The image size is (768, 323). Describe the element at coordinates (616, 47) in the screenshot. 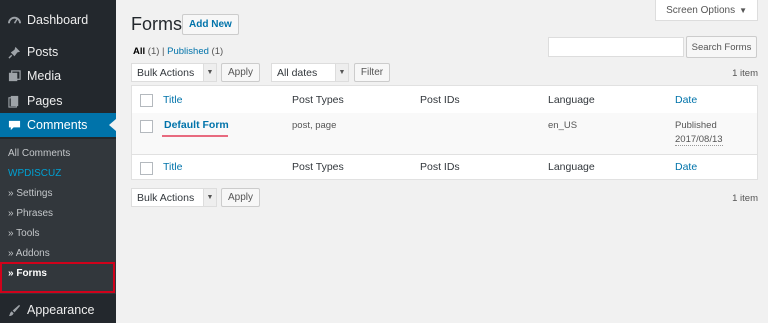

I see `search-input` at that location.